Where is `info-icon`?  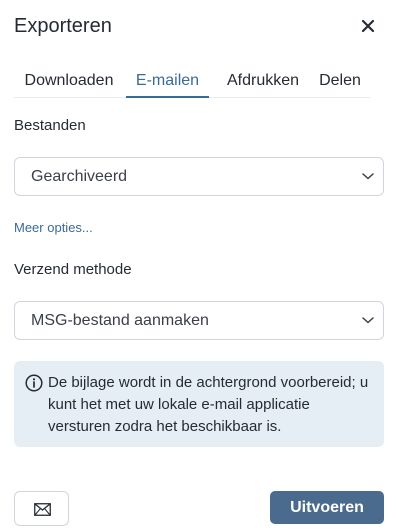 info-icon is located at coordinates (34, 383).